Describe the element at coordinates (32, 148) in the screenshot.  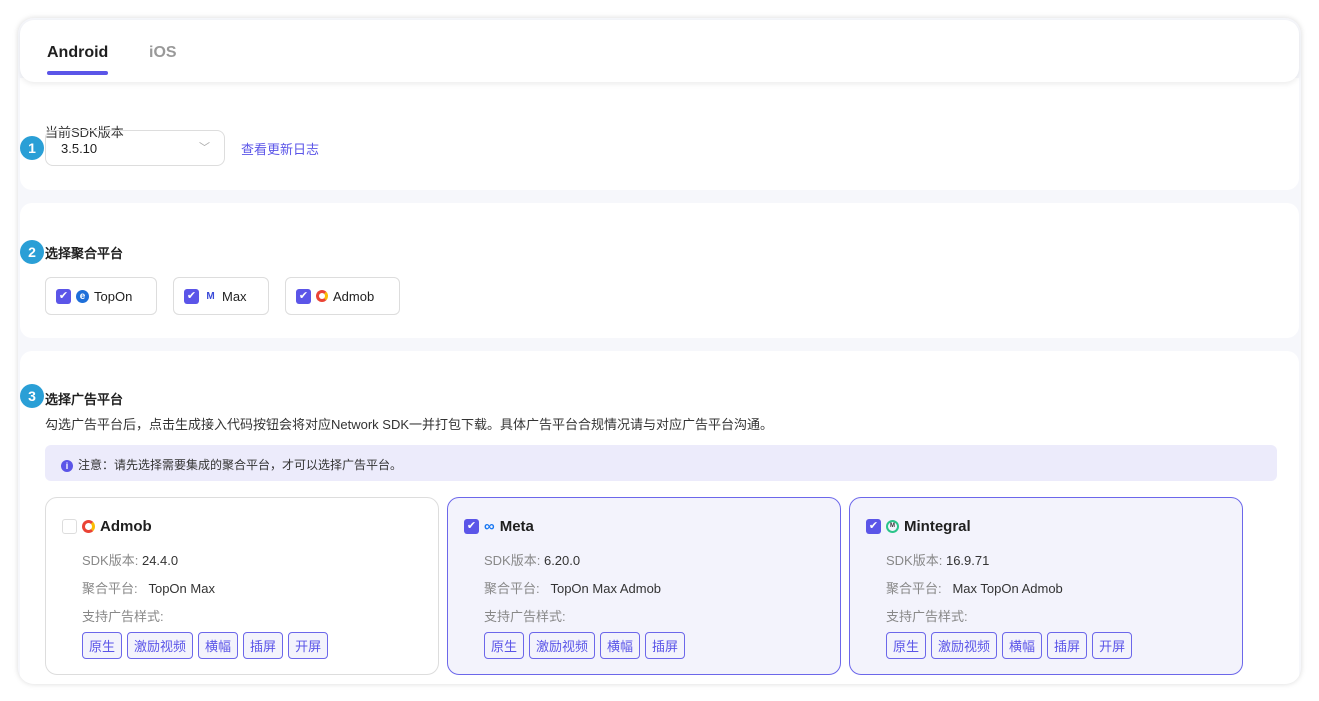
I see `step-badge-1: 1` at that location.